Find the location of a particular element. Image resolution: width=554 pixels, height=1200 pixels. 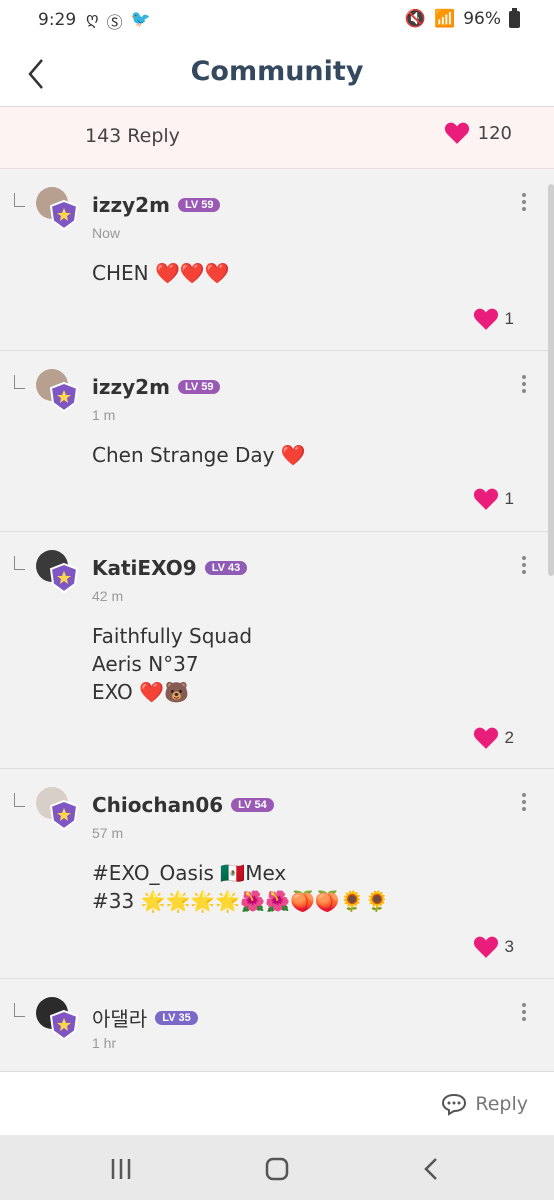

comment-author: KatiEXO9 LV 43 is located at coordinates (170, 568).